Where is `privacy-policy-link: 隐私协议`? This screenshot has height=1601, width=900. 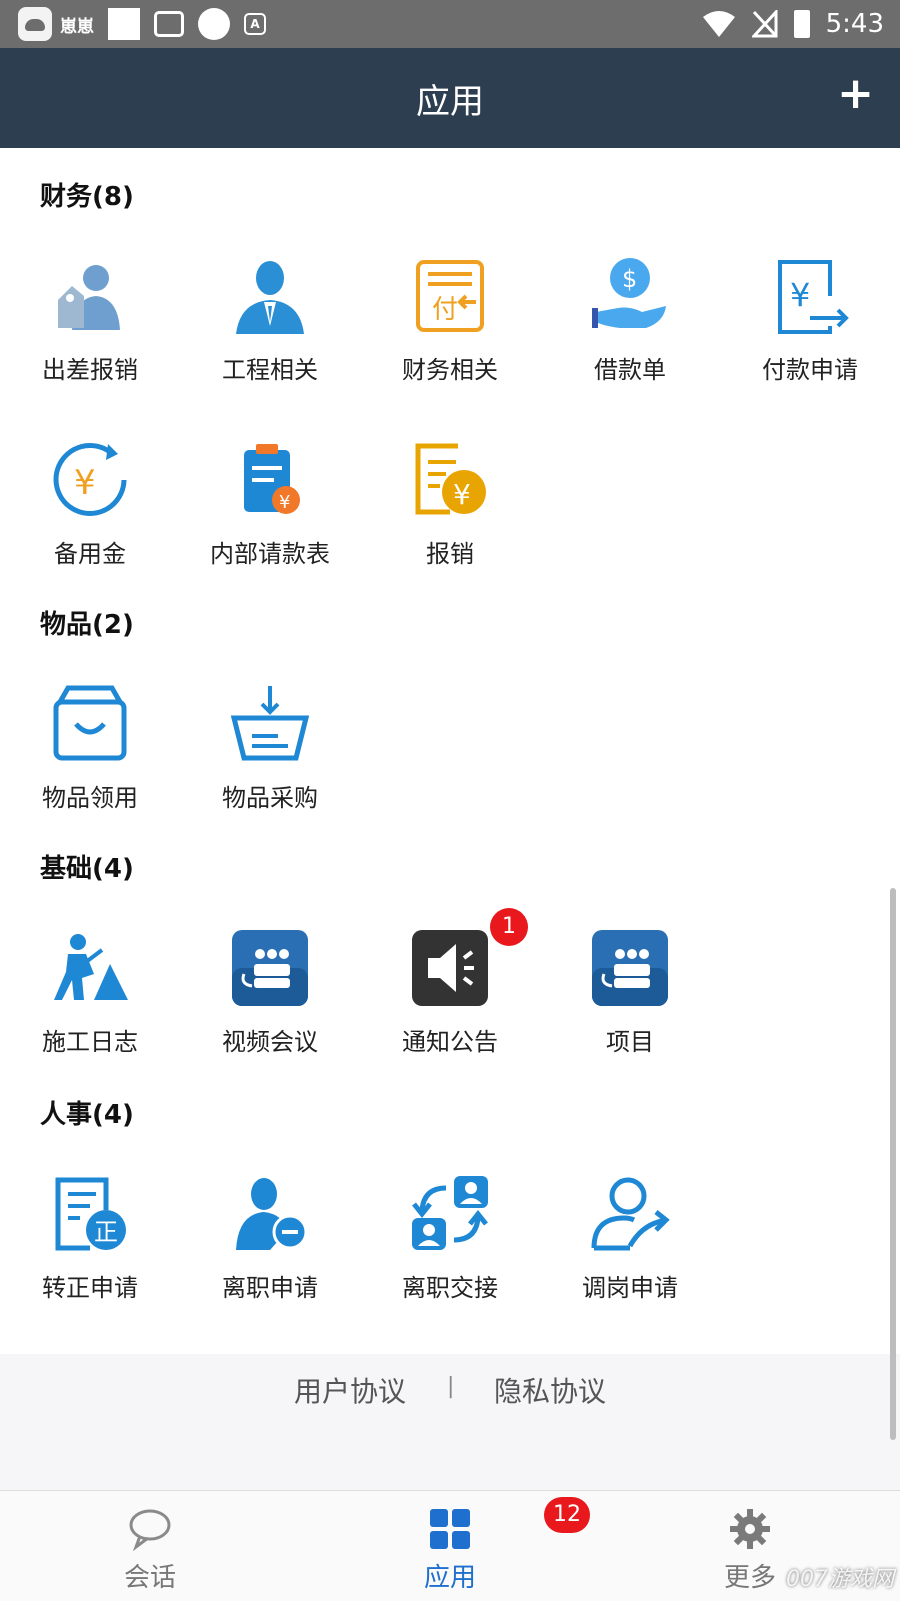
privacy-policy-link: 隐私协议 is located at coordinates (550, 1390).